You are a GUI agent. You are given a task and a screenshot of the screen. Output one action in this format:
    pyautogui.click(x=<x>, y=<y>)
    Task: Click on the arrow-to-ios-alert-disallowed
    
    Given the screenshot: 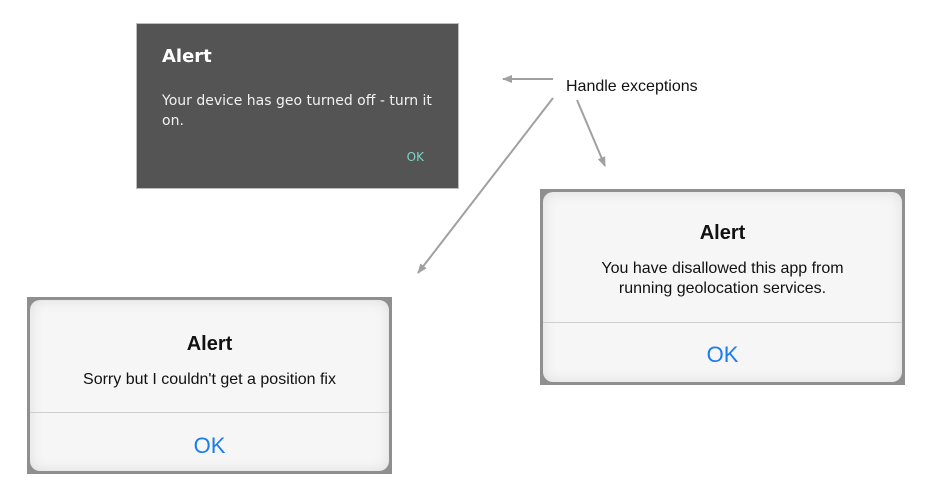 What is the action you would take?
    pyautogui.click(x=591, y=133)
    